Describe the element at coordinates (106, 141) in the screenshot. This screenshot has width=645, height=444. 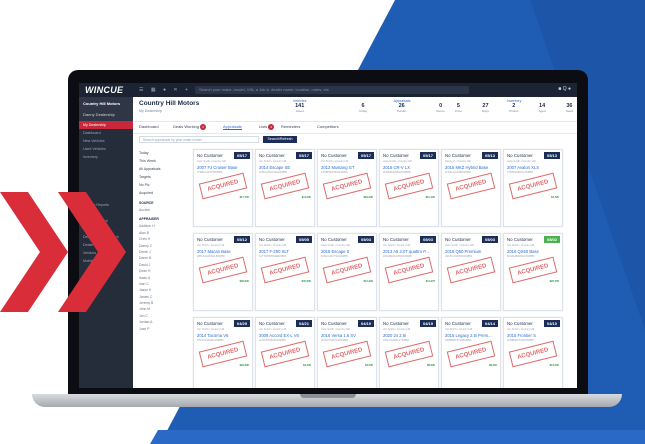
I see `sidebar-item: New Vehicles` at that location.